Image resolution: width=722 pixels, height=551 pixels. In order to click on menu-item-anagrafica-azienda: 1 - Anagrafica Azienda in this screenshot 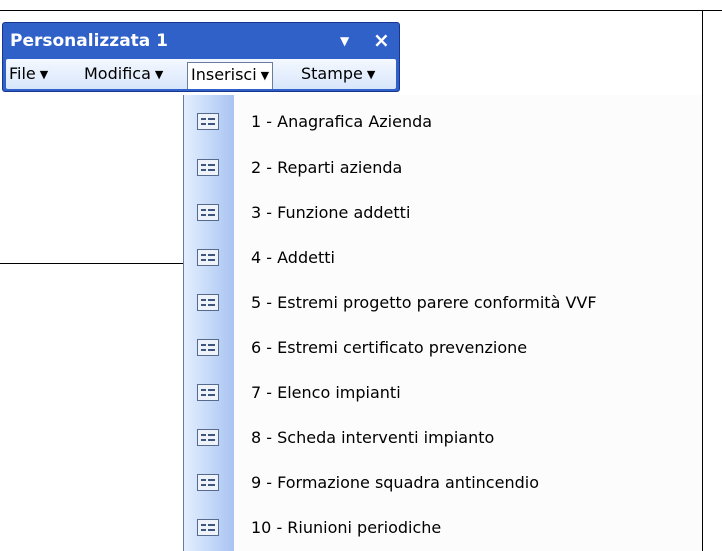, I will do `click(443, 122)`.